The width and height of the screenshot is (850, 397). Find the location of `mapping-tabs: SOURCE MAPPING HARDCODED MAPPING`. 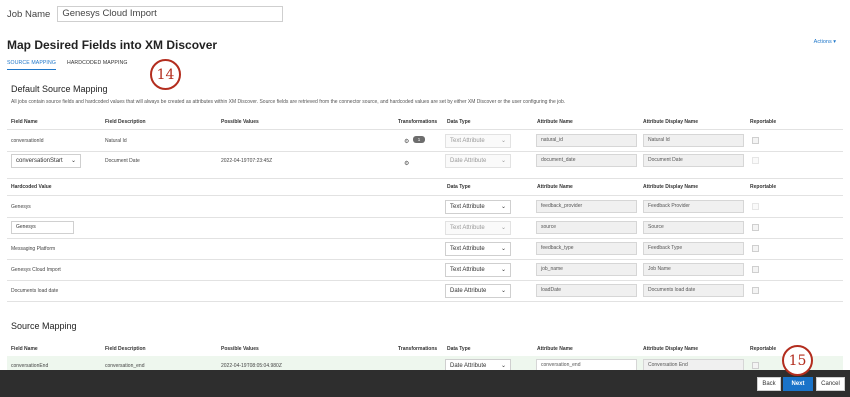

mapping-tabs: SOURCE MAPPING HARDCODED MAPPING is located at coordinates (67, 65).